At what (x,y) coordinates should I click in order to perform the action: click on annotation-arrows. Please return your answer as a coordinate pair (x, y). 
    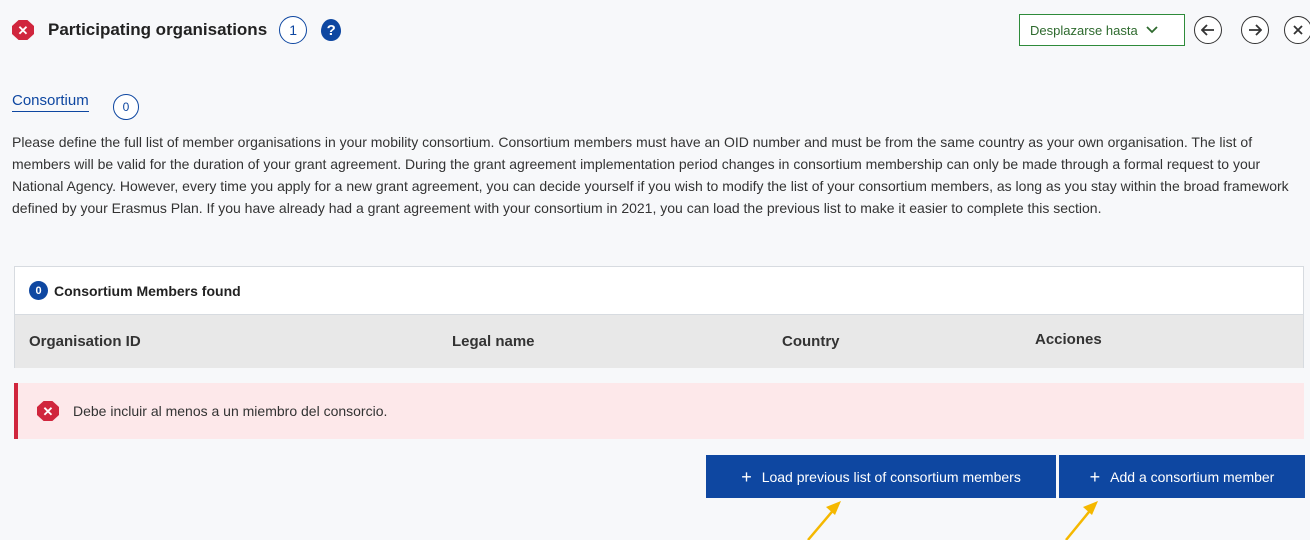
    Looking at the image, I should click on (952, 520).